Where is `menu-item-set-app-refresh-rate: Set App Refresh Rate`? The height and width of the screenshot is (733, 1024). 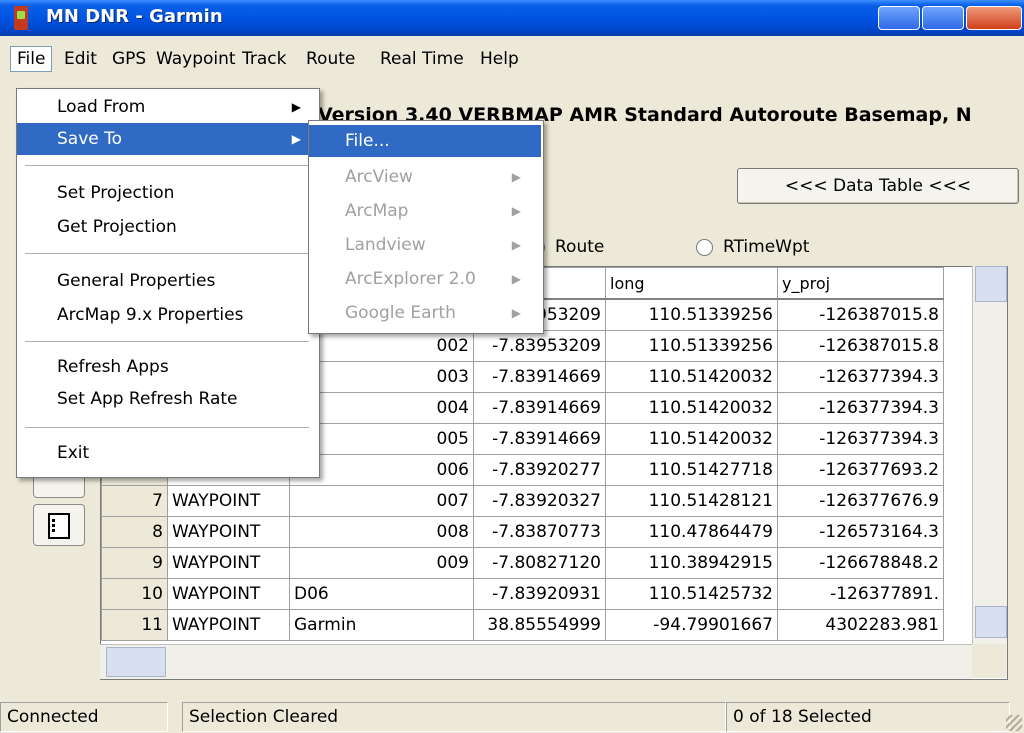
menu-item-set-app-refresh-rate: Set App Refresh Rate is located at coordinates (167, 399).